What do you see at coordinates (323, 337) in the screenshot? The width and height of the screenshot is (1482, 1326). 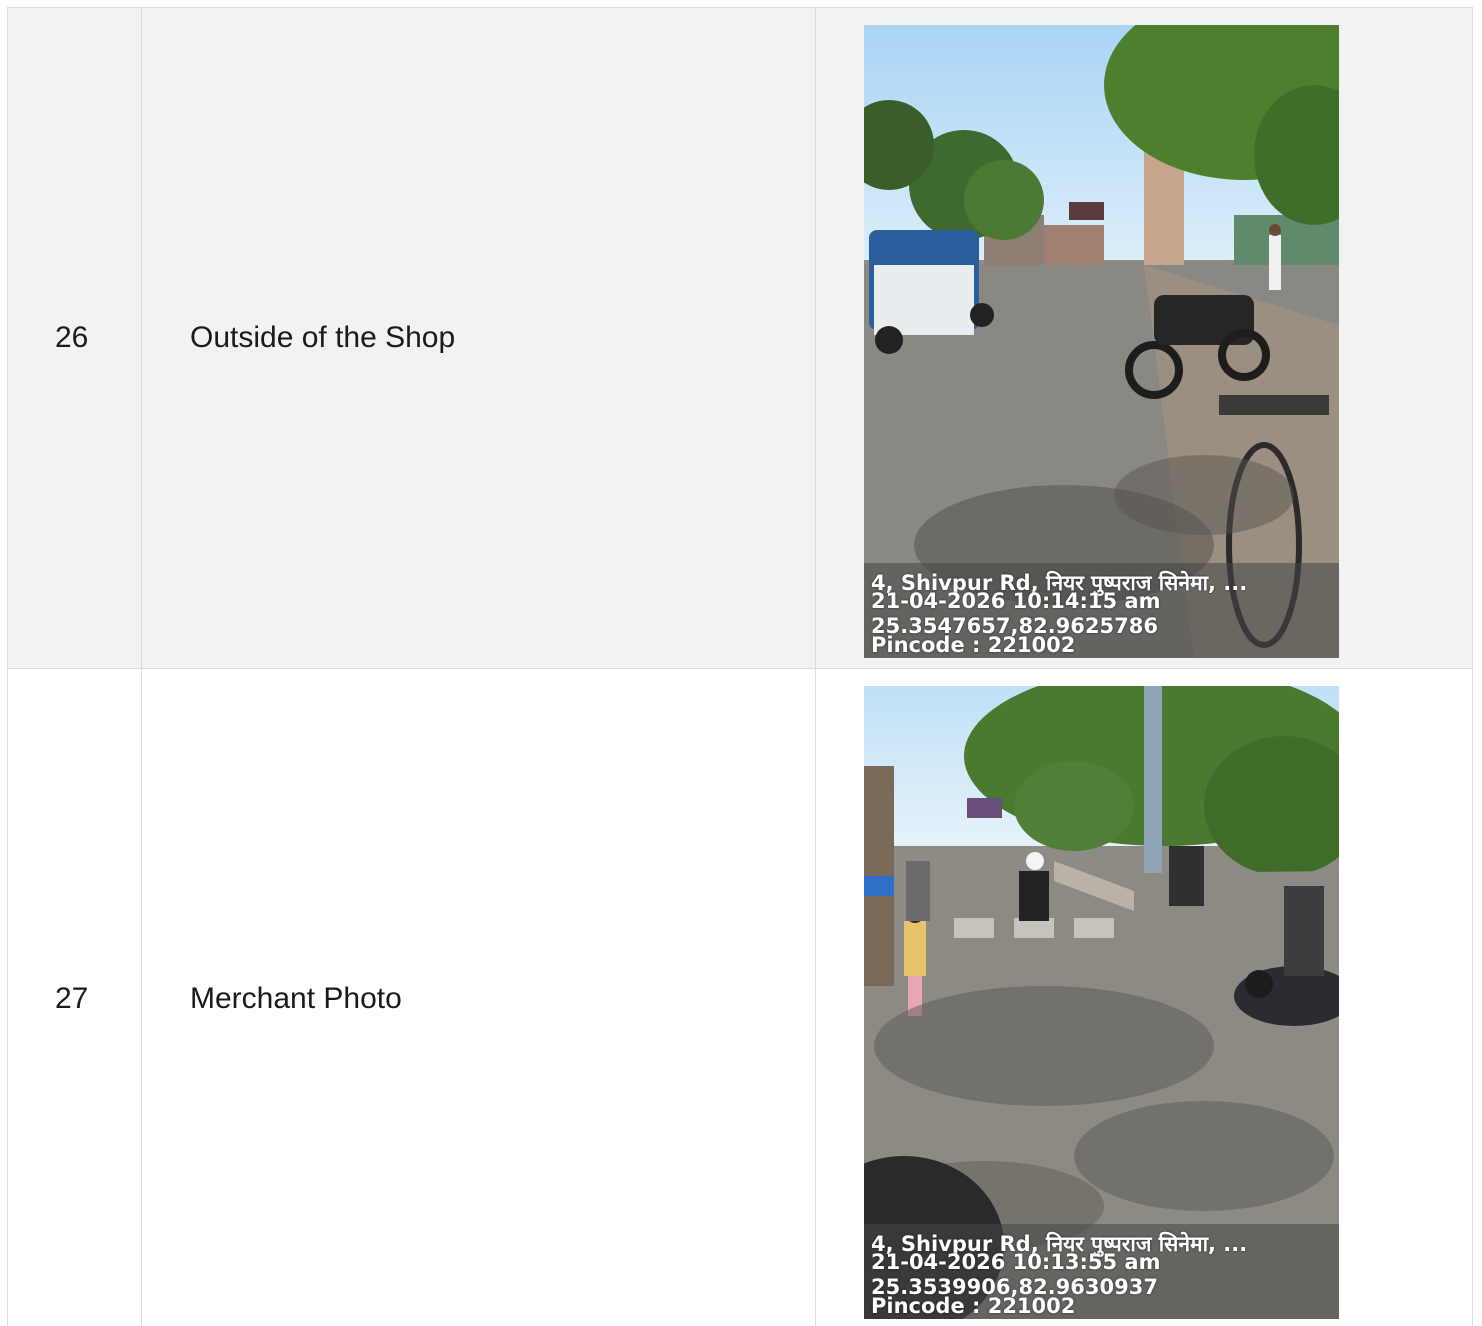 I see `row-label: Outside of the Shop` at bounding box center [323, 337].